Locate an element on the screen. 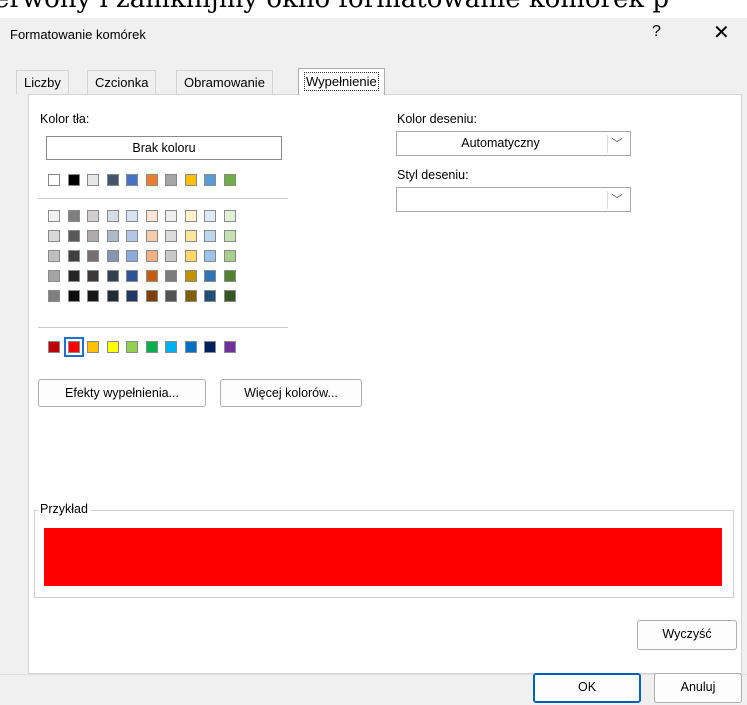 The width and height of the screenshot is (747, 705). tab-fill: Wypełnienie is located at coordinates (341, 81).